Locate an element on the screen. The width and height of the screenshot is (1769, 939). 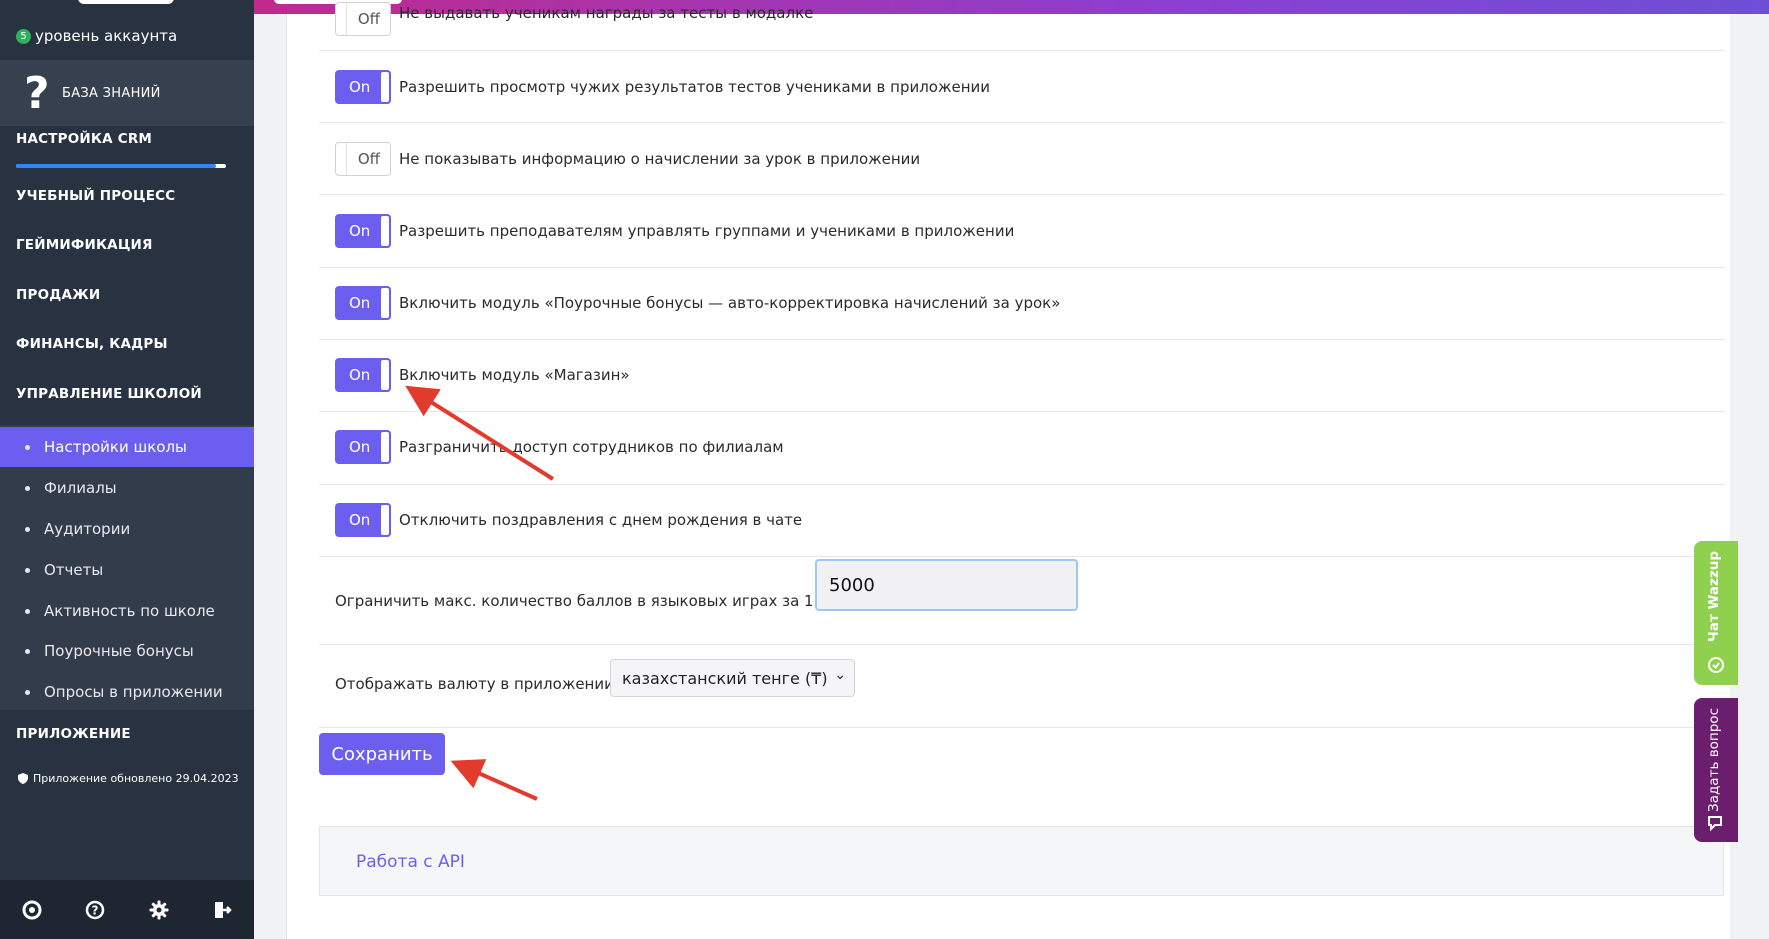
annotation-arrows is located at coordinates (480, 593).